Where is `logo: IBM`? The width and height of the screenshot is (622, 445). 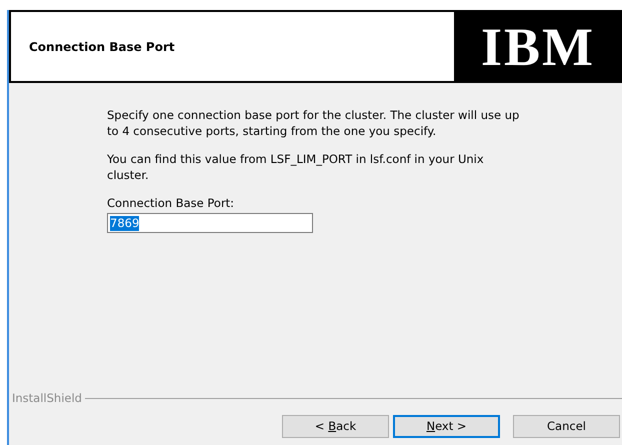
logo: IBM is located at coordinates (538, 47).